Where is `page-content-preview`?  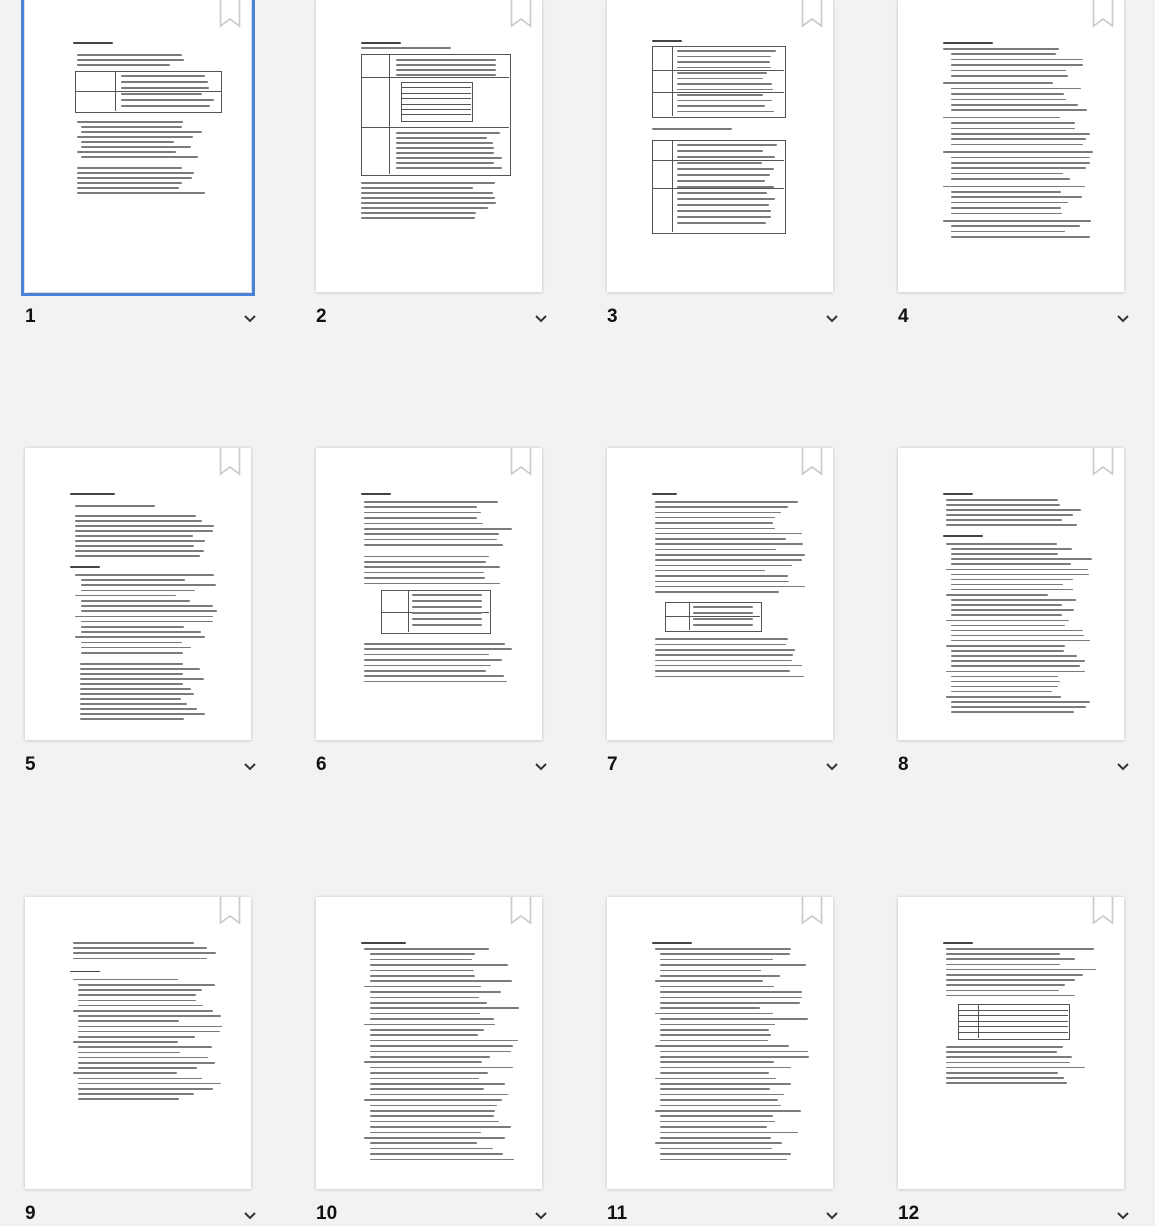
page-content-preview is located at coordinates (720, 146).